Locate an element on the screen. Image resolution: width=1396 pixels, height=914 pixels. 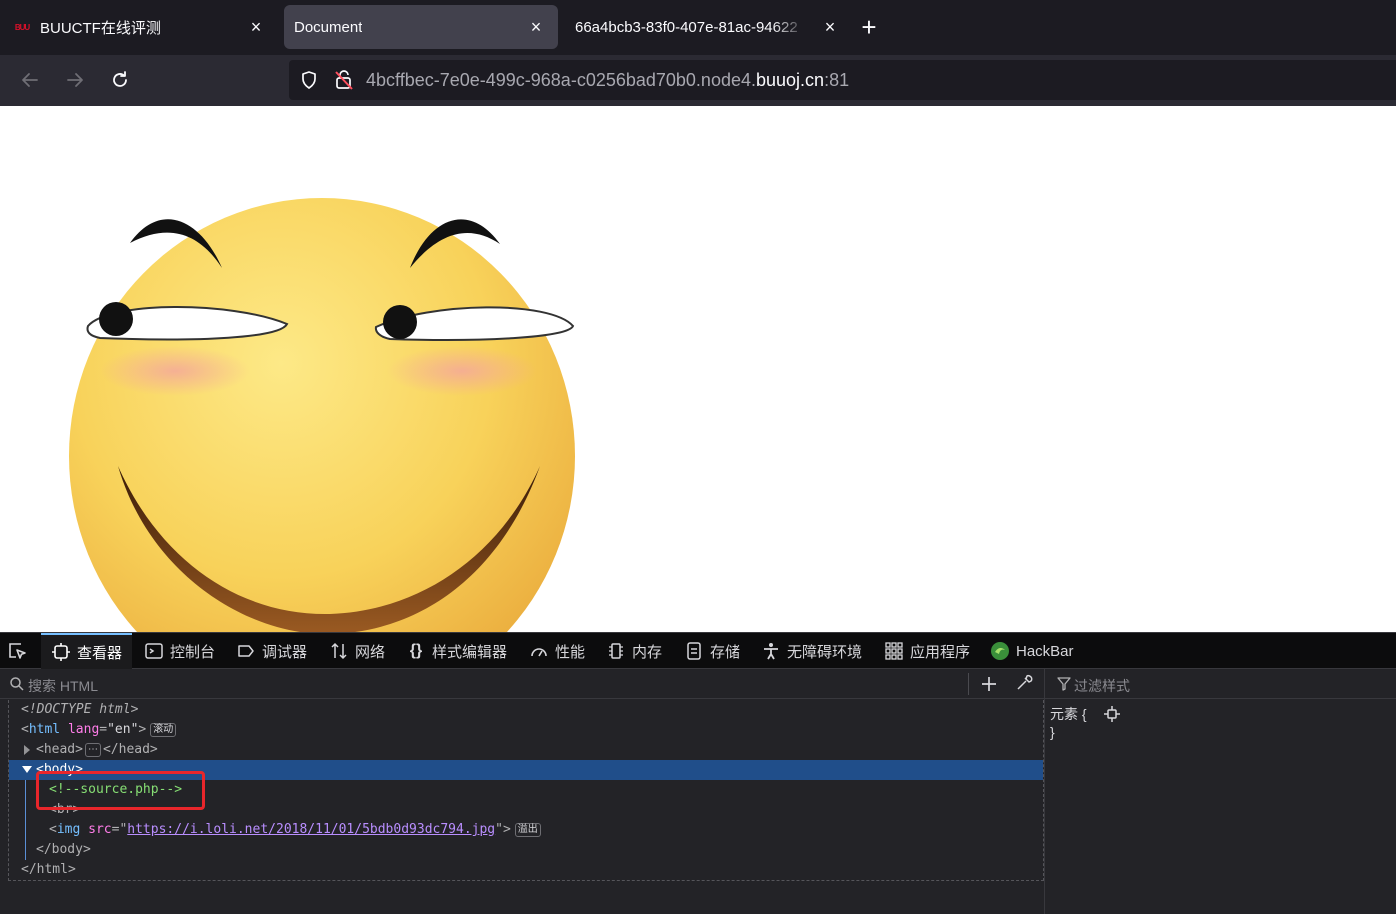
new-tab-button: + is located at coordinates (869, 27).